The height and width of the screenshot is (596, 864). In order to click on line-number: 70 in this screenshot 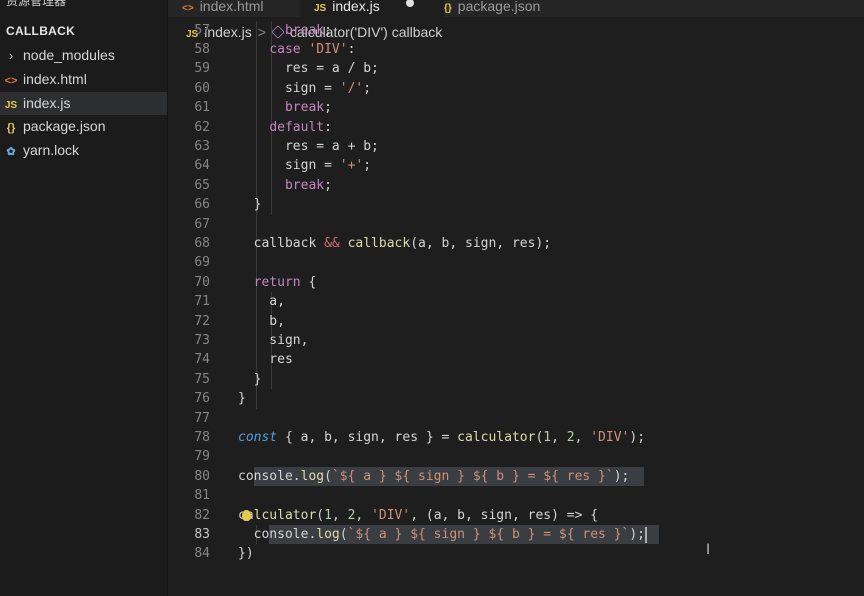, I will do `click(202, 282)`.